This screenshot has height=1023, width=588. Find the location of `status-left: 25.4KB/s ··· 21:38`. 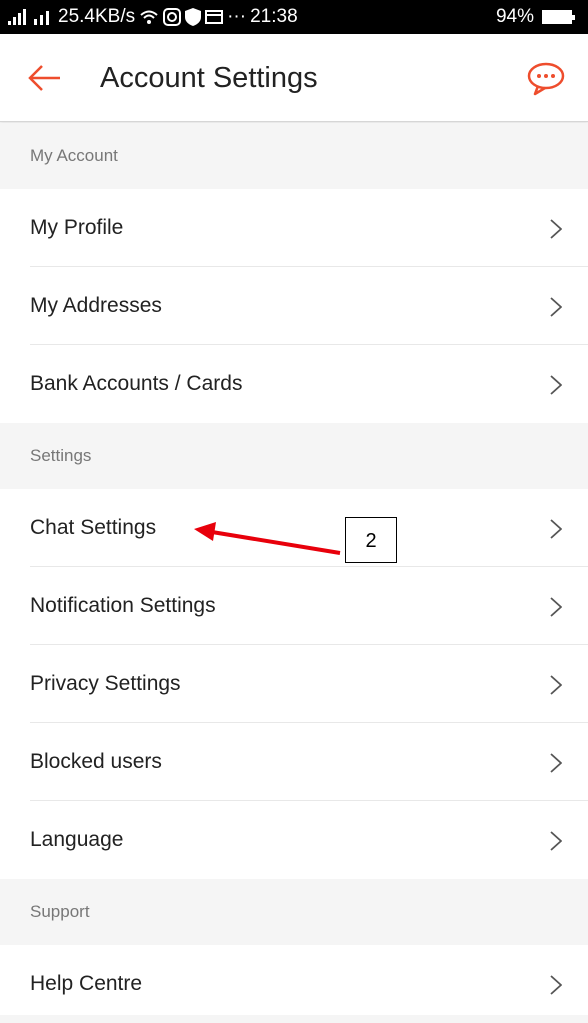

status-left: 25.4KB/s ··· 21:38 is located at coordinates (153, 17).